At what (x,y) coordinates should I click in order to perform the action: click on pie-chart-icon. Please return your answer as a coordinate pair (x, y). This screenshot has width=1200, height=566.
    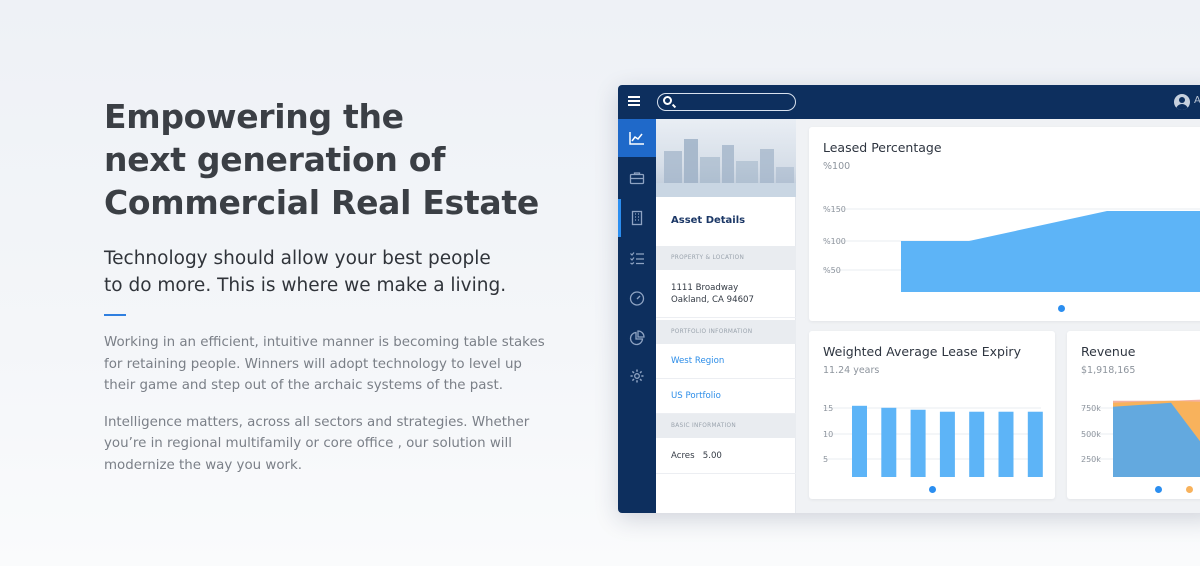
    Looking at the image, I should click on (637, 338).